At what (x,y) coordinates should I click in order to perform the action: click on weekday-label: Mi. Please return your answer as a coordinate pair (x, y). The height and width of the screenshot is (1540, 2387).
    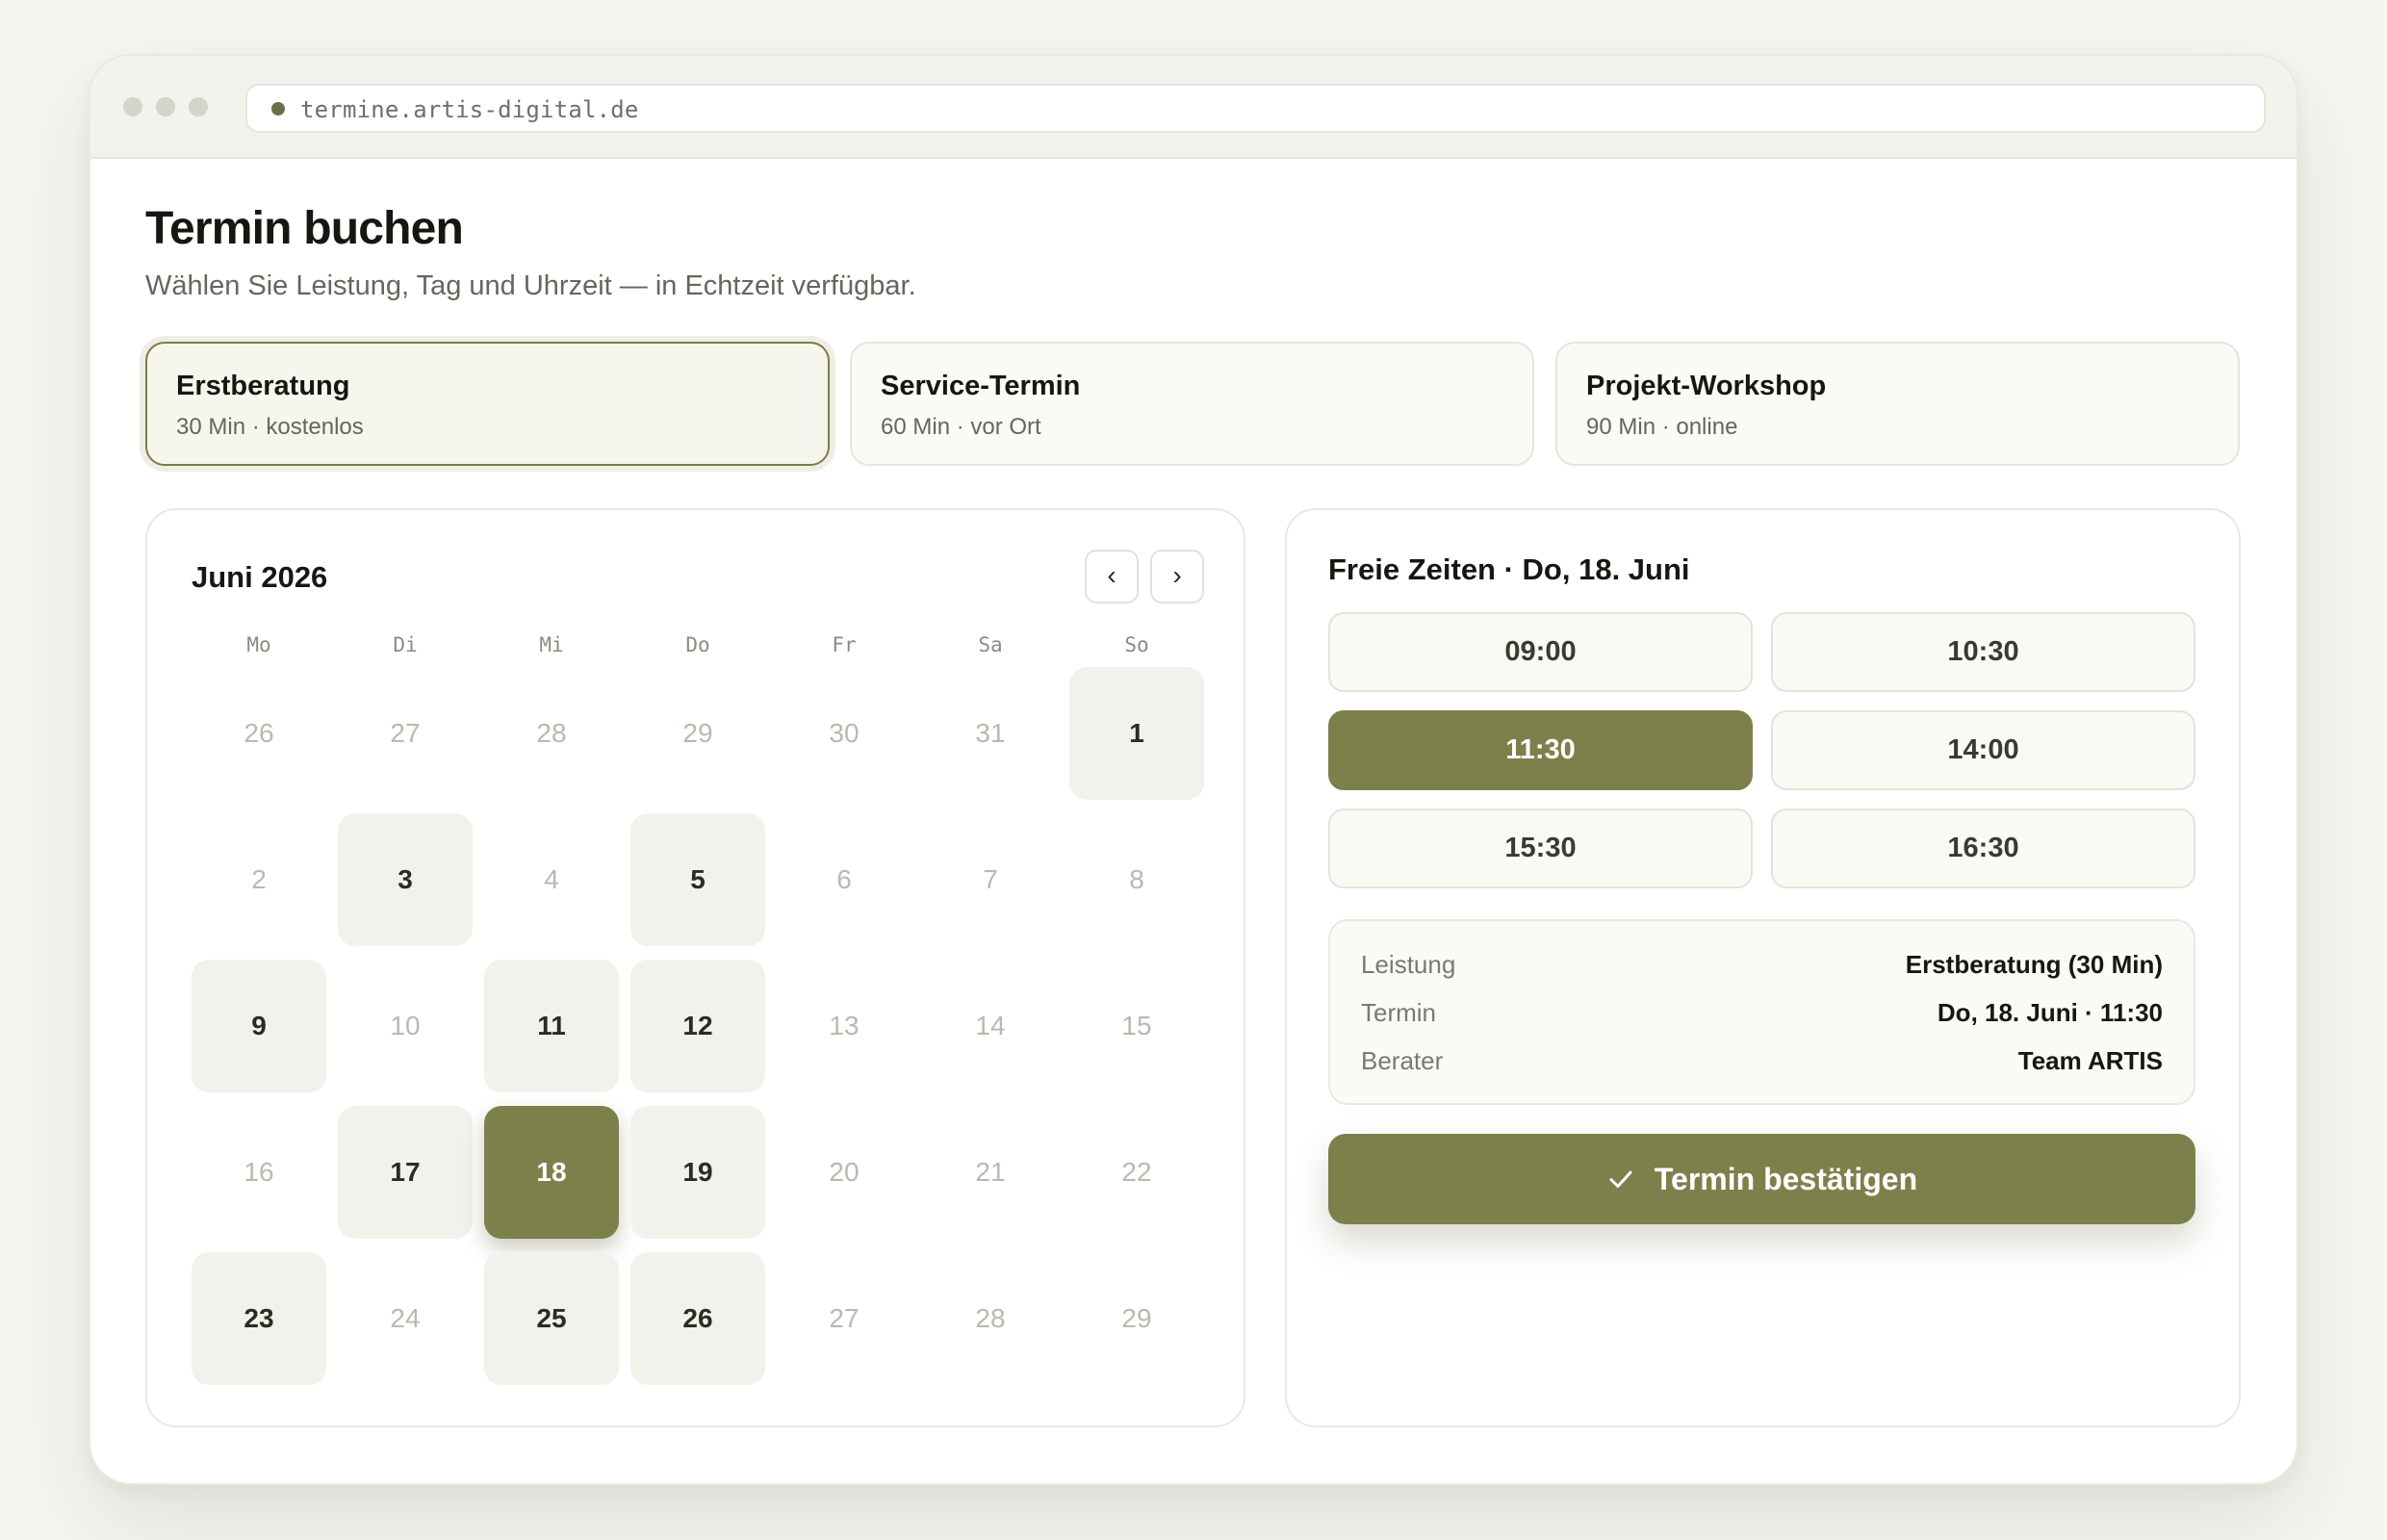
    Looking at the image, I should click on (551, 644).